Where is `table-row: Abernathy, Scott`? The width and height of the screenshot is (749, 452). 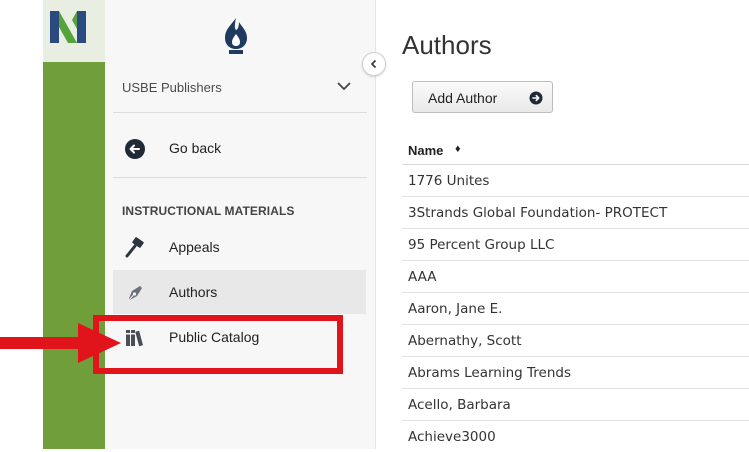 table-row: Abernathy, Scott is located at coordinates (575, 341).